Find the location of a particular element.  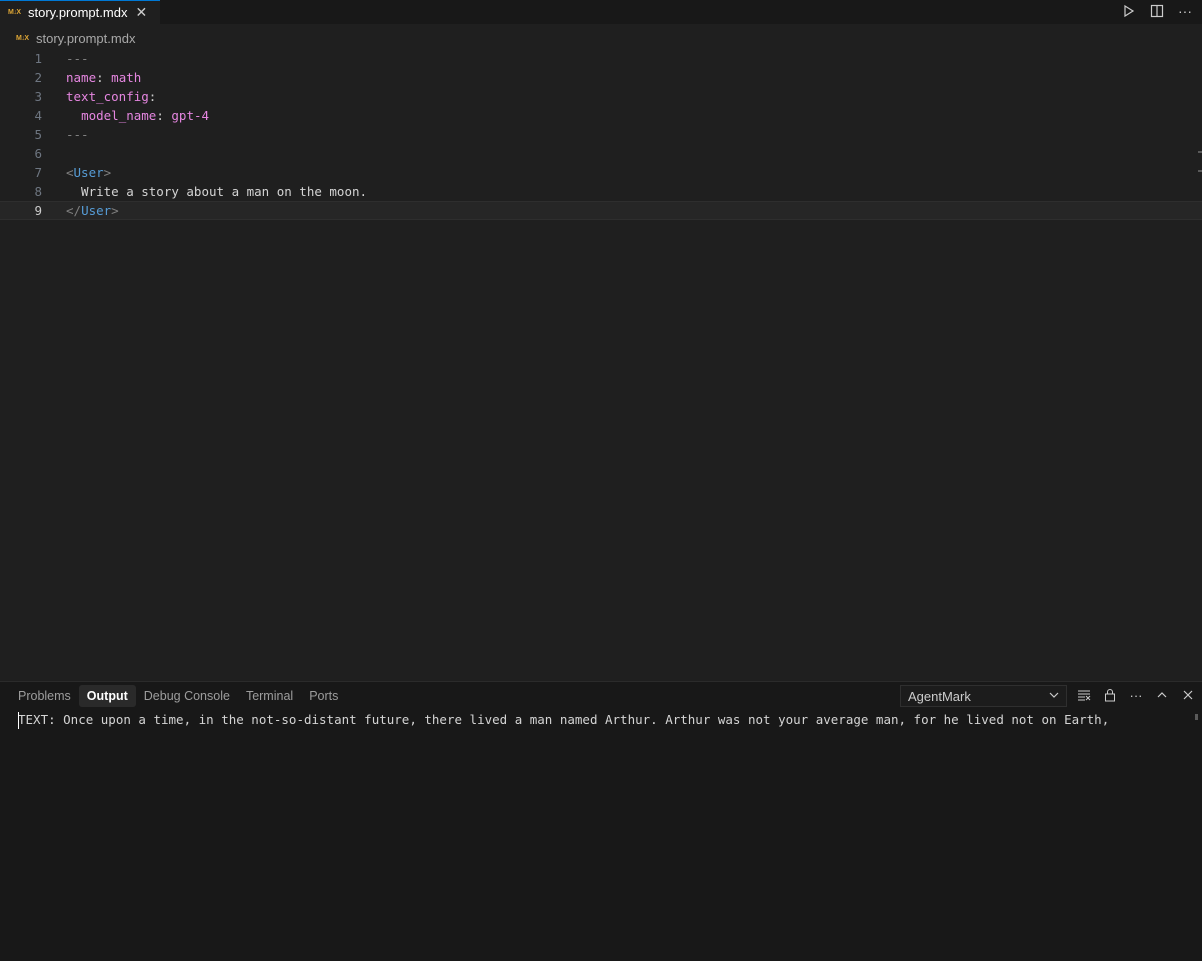

editor-actions: ··· is located at coordinates (1157, 11).